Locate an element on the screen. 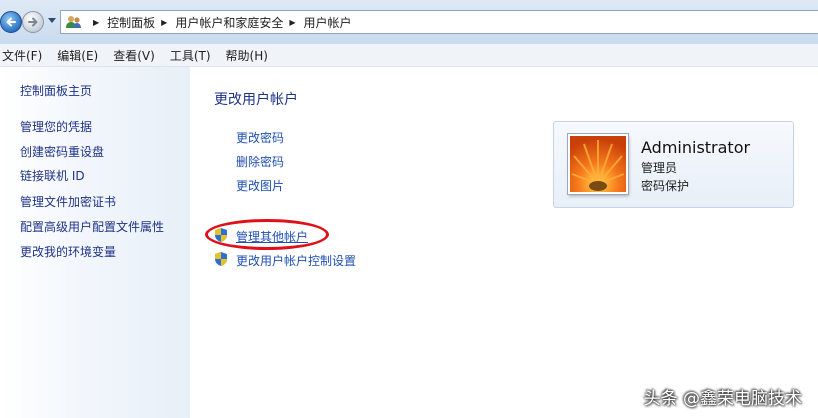  sidebar-item-encryption-certs: 管理文件加密证书 is located at coordinates (68, 201).